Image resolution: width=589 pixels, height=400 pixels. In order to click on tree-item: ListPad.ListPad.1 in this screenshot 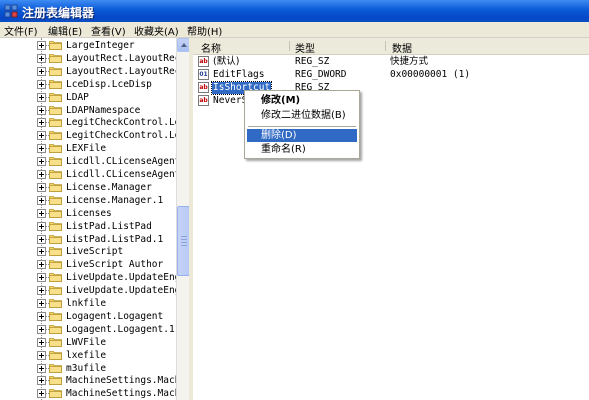, I will do `click(88, 239)`.